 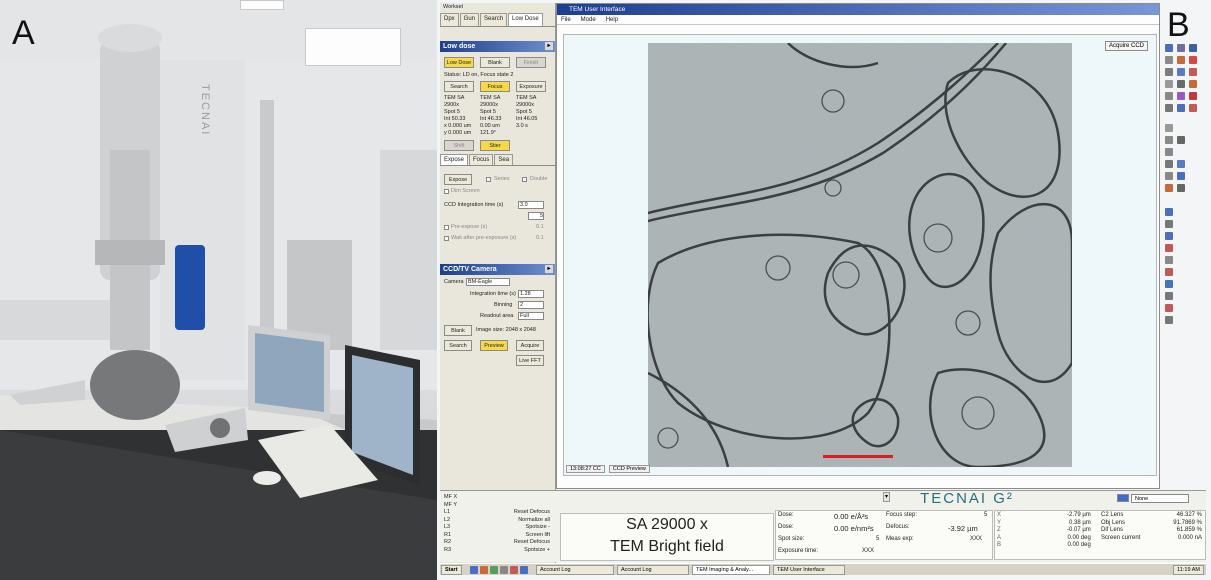 I want to click on ccd-integration-label: CCD Integration time (s), so click(x=474, y=205).